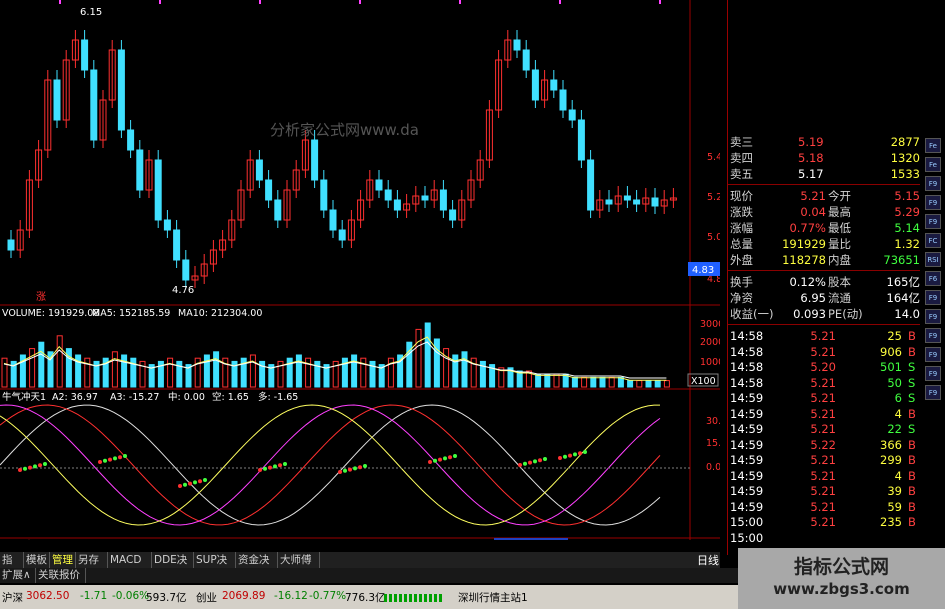 Image resolution: width=945 pixels, height=609 pixels. What do you see at coordinates (703, 270) in the screenshot?
I see `current-price-tag-text: 4.83` at bounding box center [703, 270].